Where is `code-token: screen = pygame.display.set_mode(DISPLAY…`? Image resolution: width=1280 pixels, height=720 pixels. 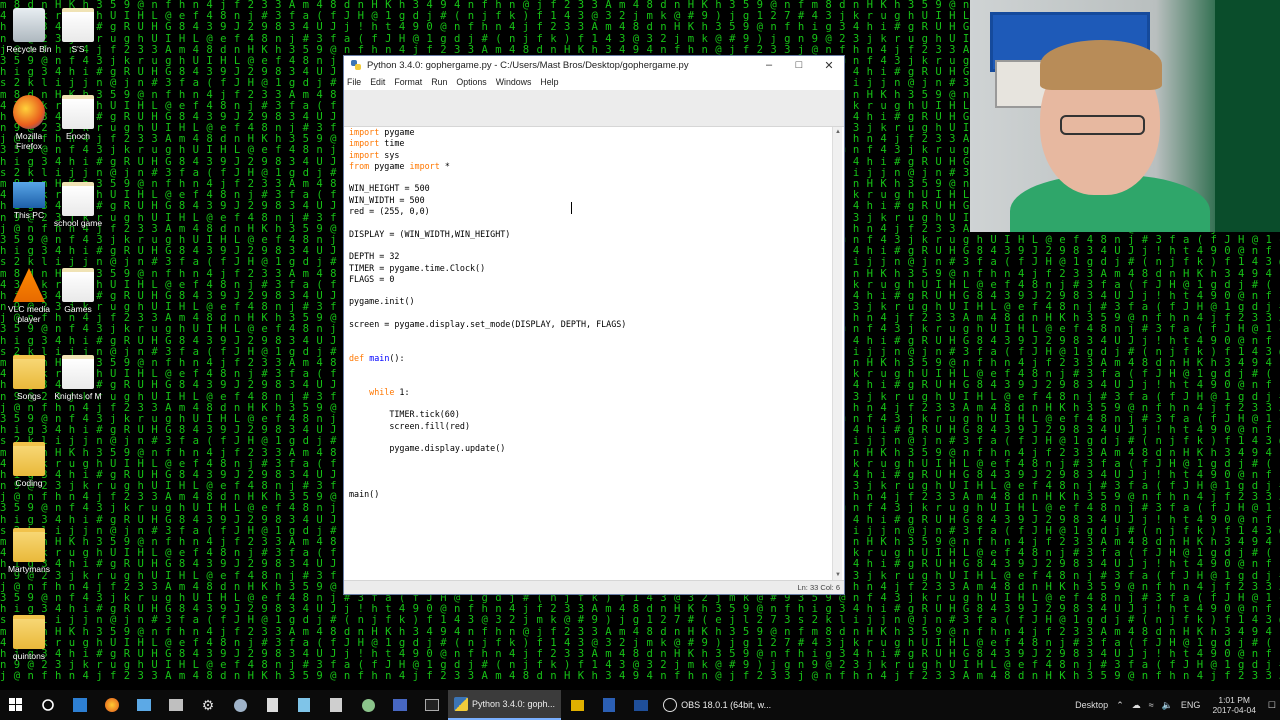 code-token: screen = pygame.display.set_mode(DISPLAY… is located at coordinates (488, 324).